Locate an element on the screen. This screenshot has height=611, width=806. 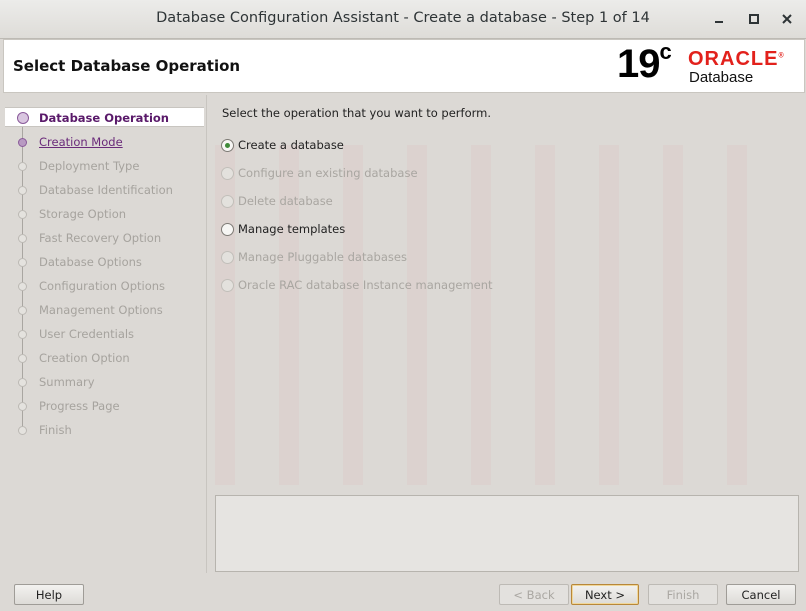
logo-version-number: 19 is located at coordinates (638, 64).